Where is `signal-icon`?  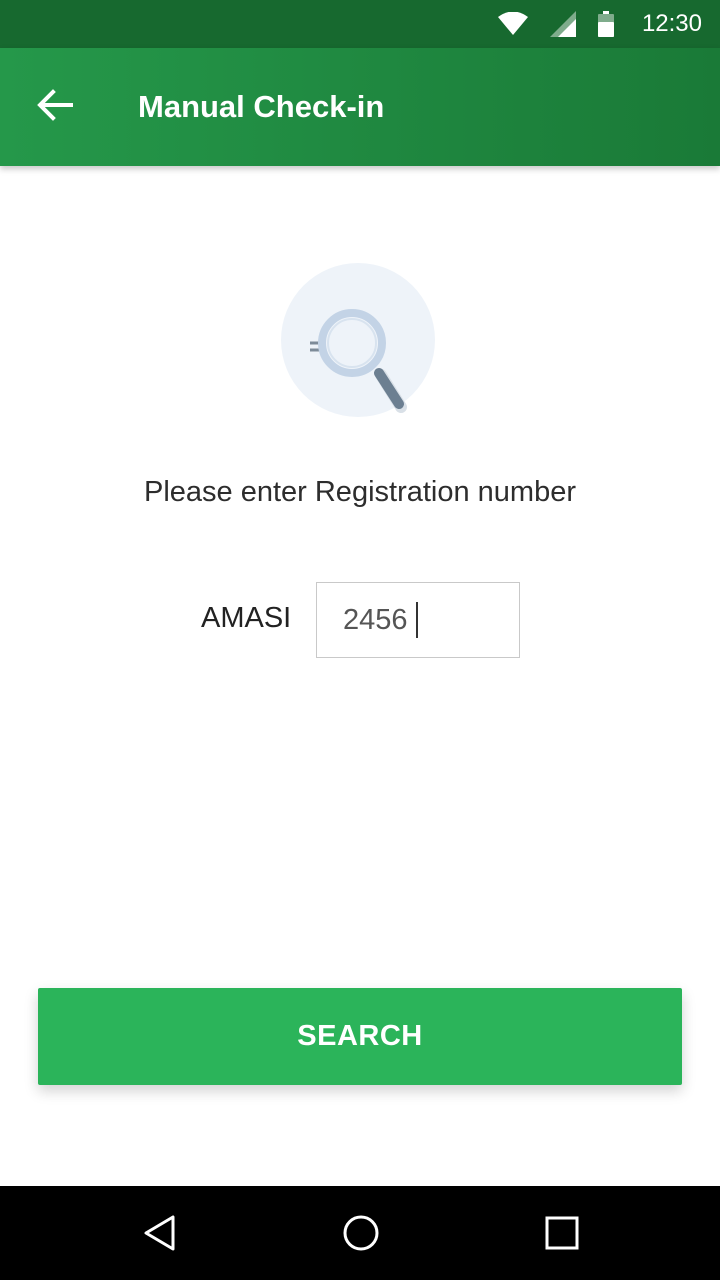
signal-icon is located at coordinates (562, 24).